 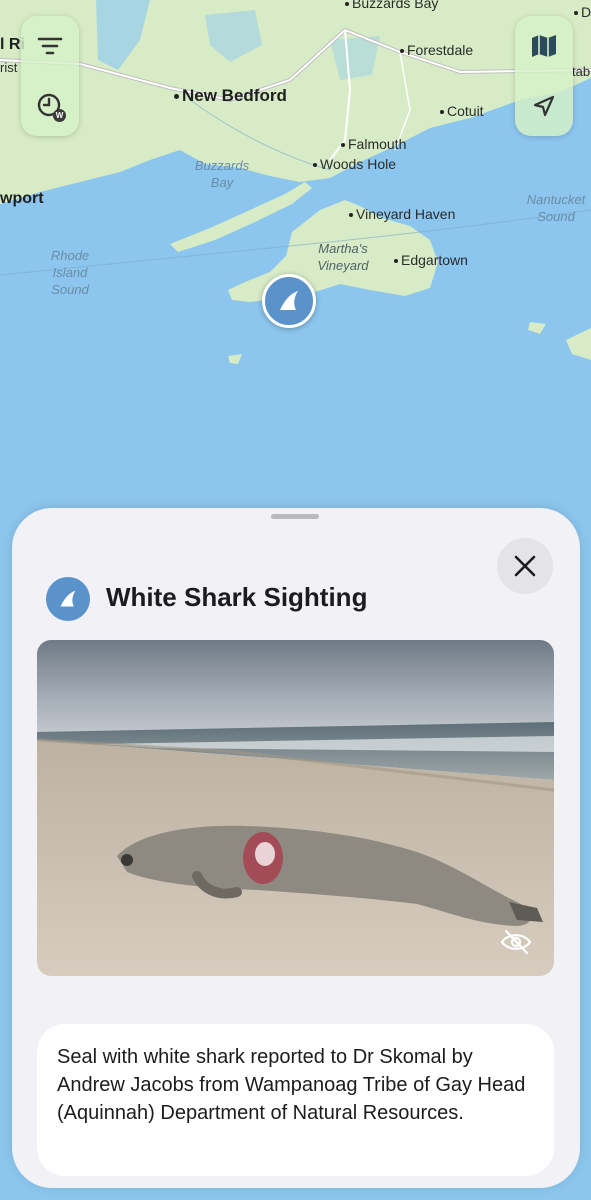 I want to click on eye-slash-icon, so click(x=516, y=942).